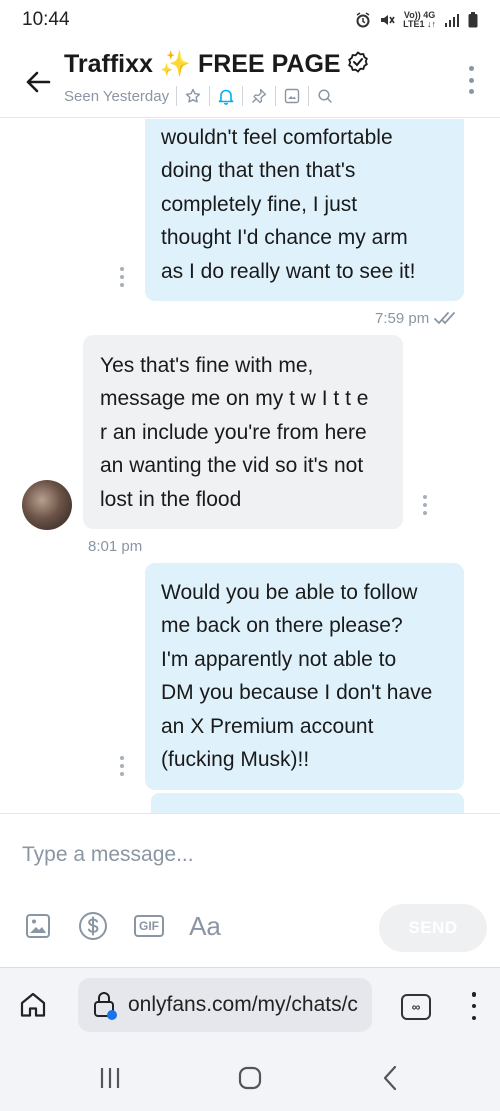 This screenshot has height=1111, width=500. I want to click on home-nav-button, so click(250, 1078).